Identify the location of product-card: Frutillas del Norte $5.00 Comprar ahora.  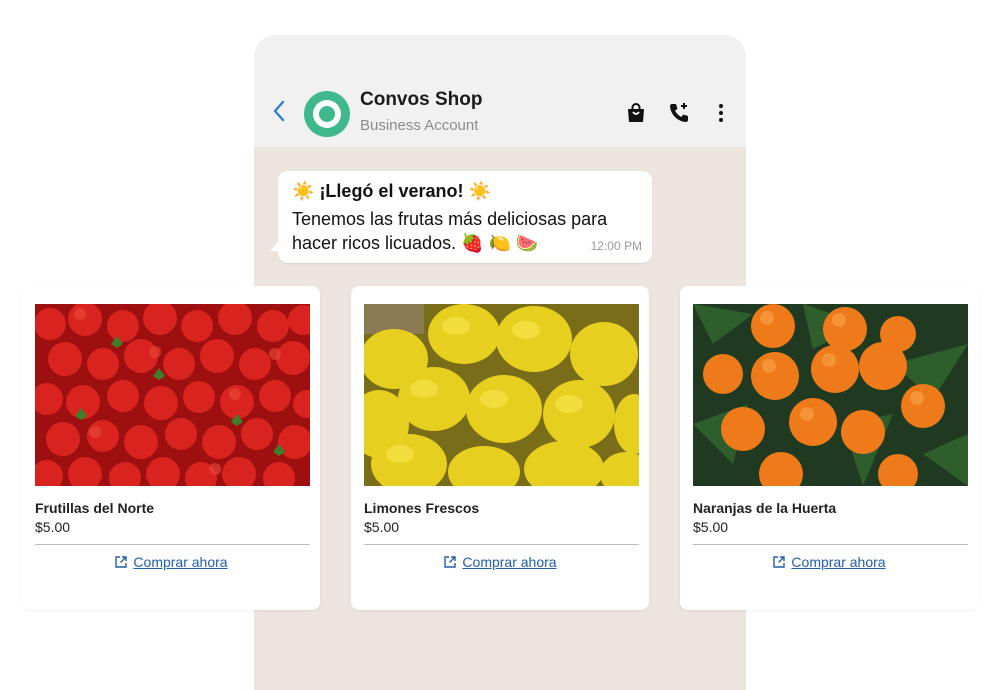
(171, 448).